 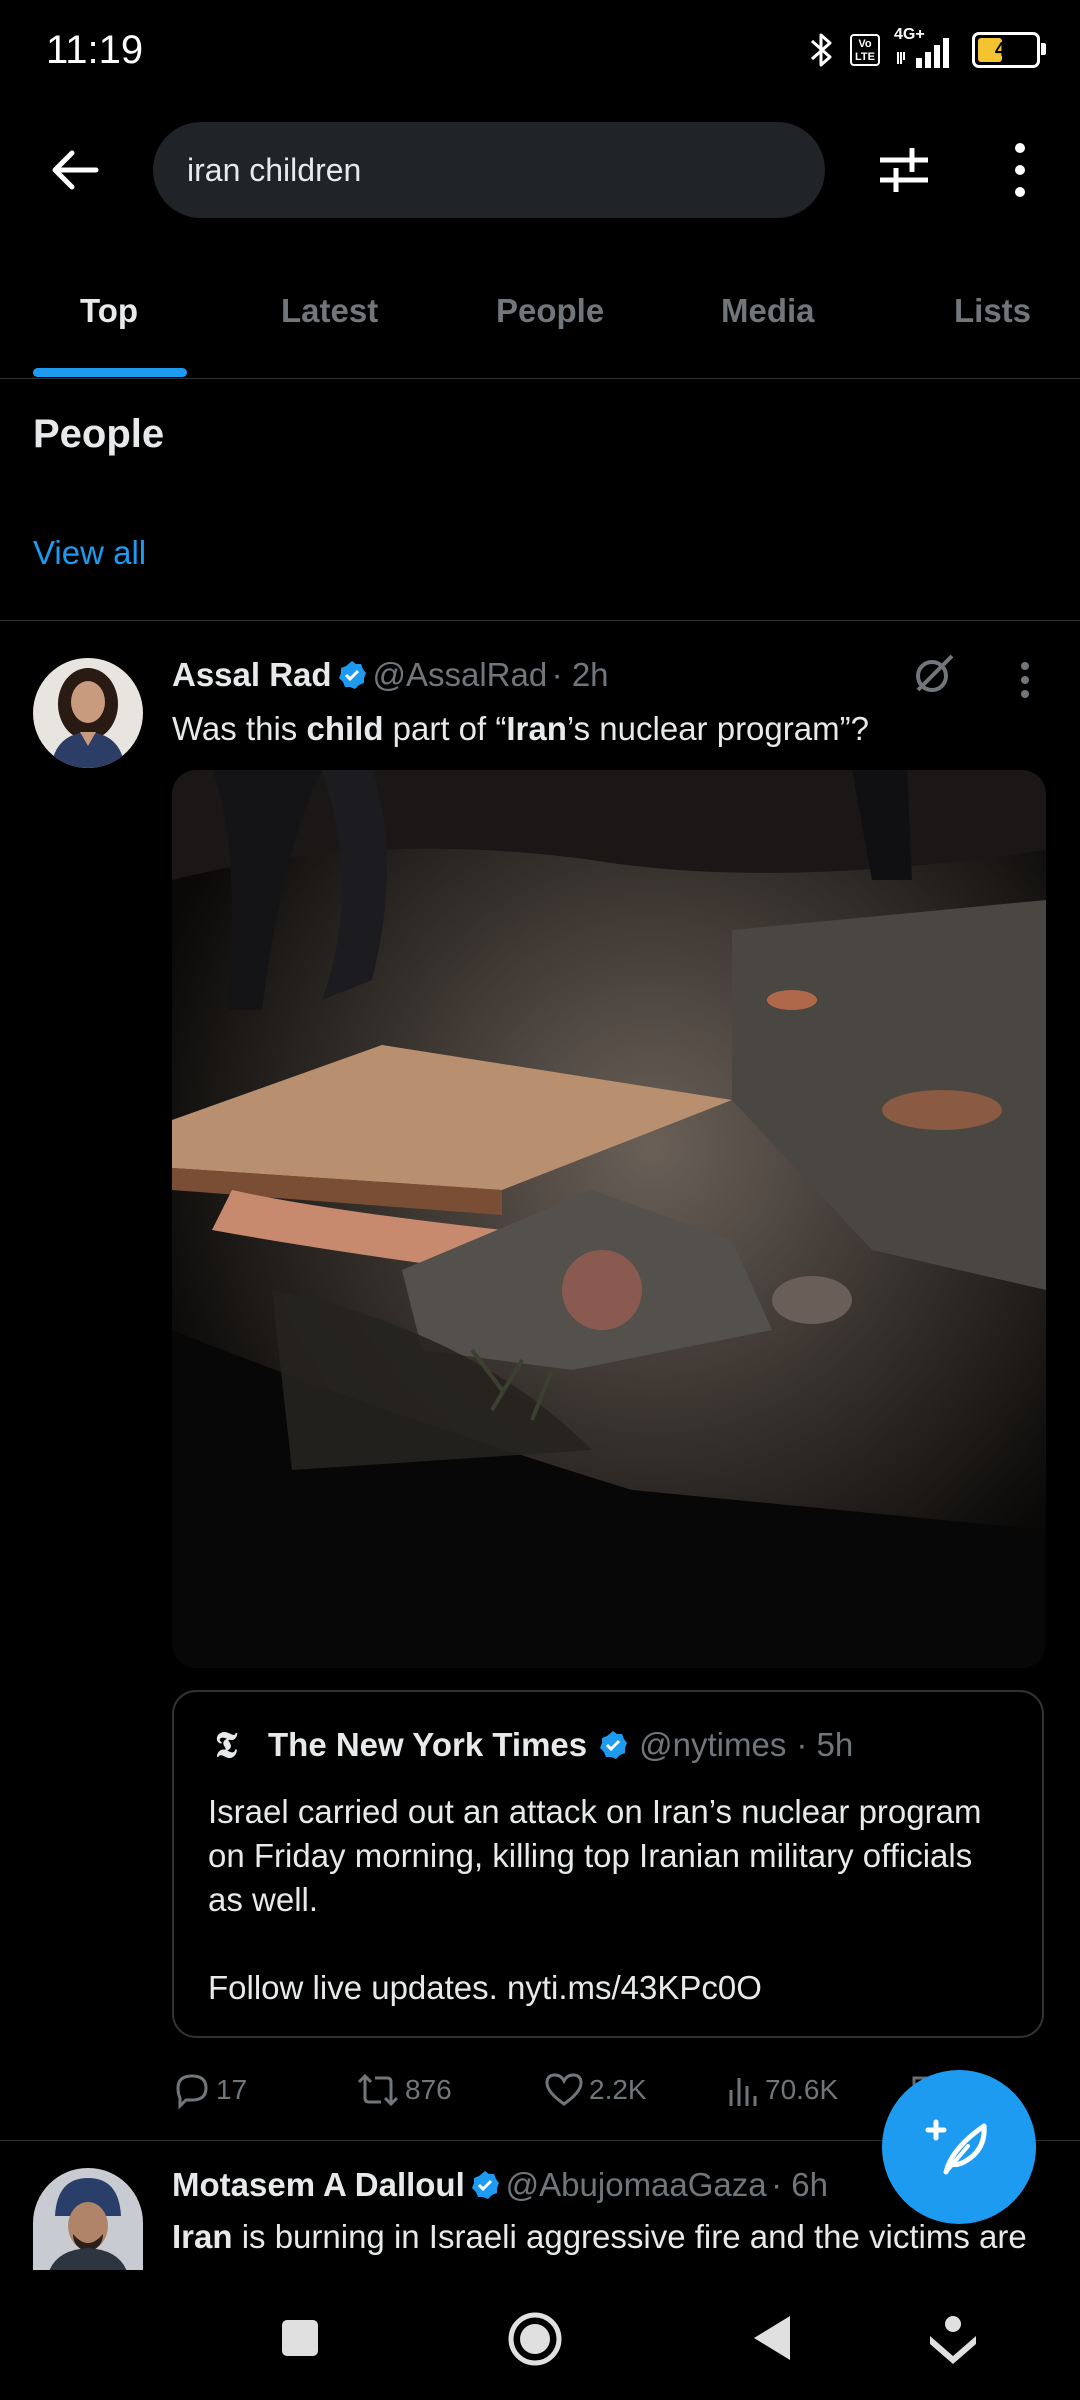 I want to click on more-options-button, so click(x=1020, y=170).